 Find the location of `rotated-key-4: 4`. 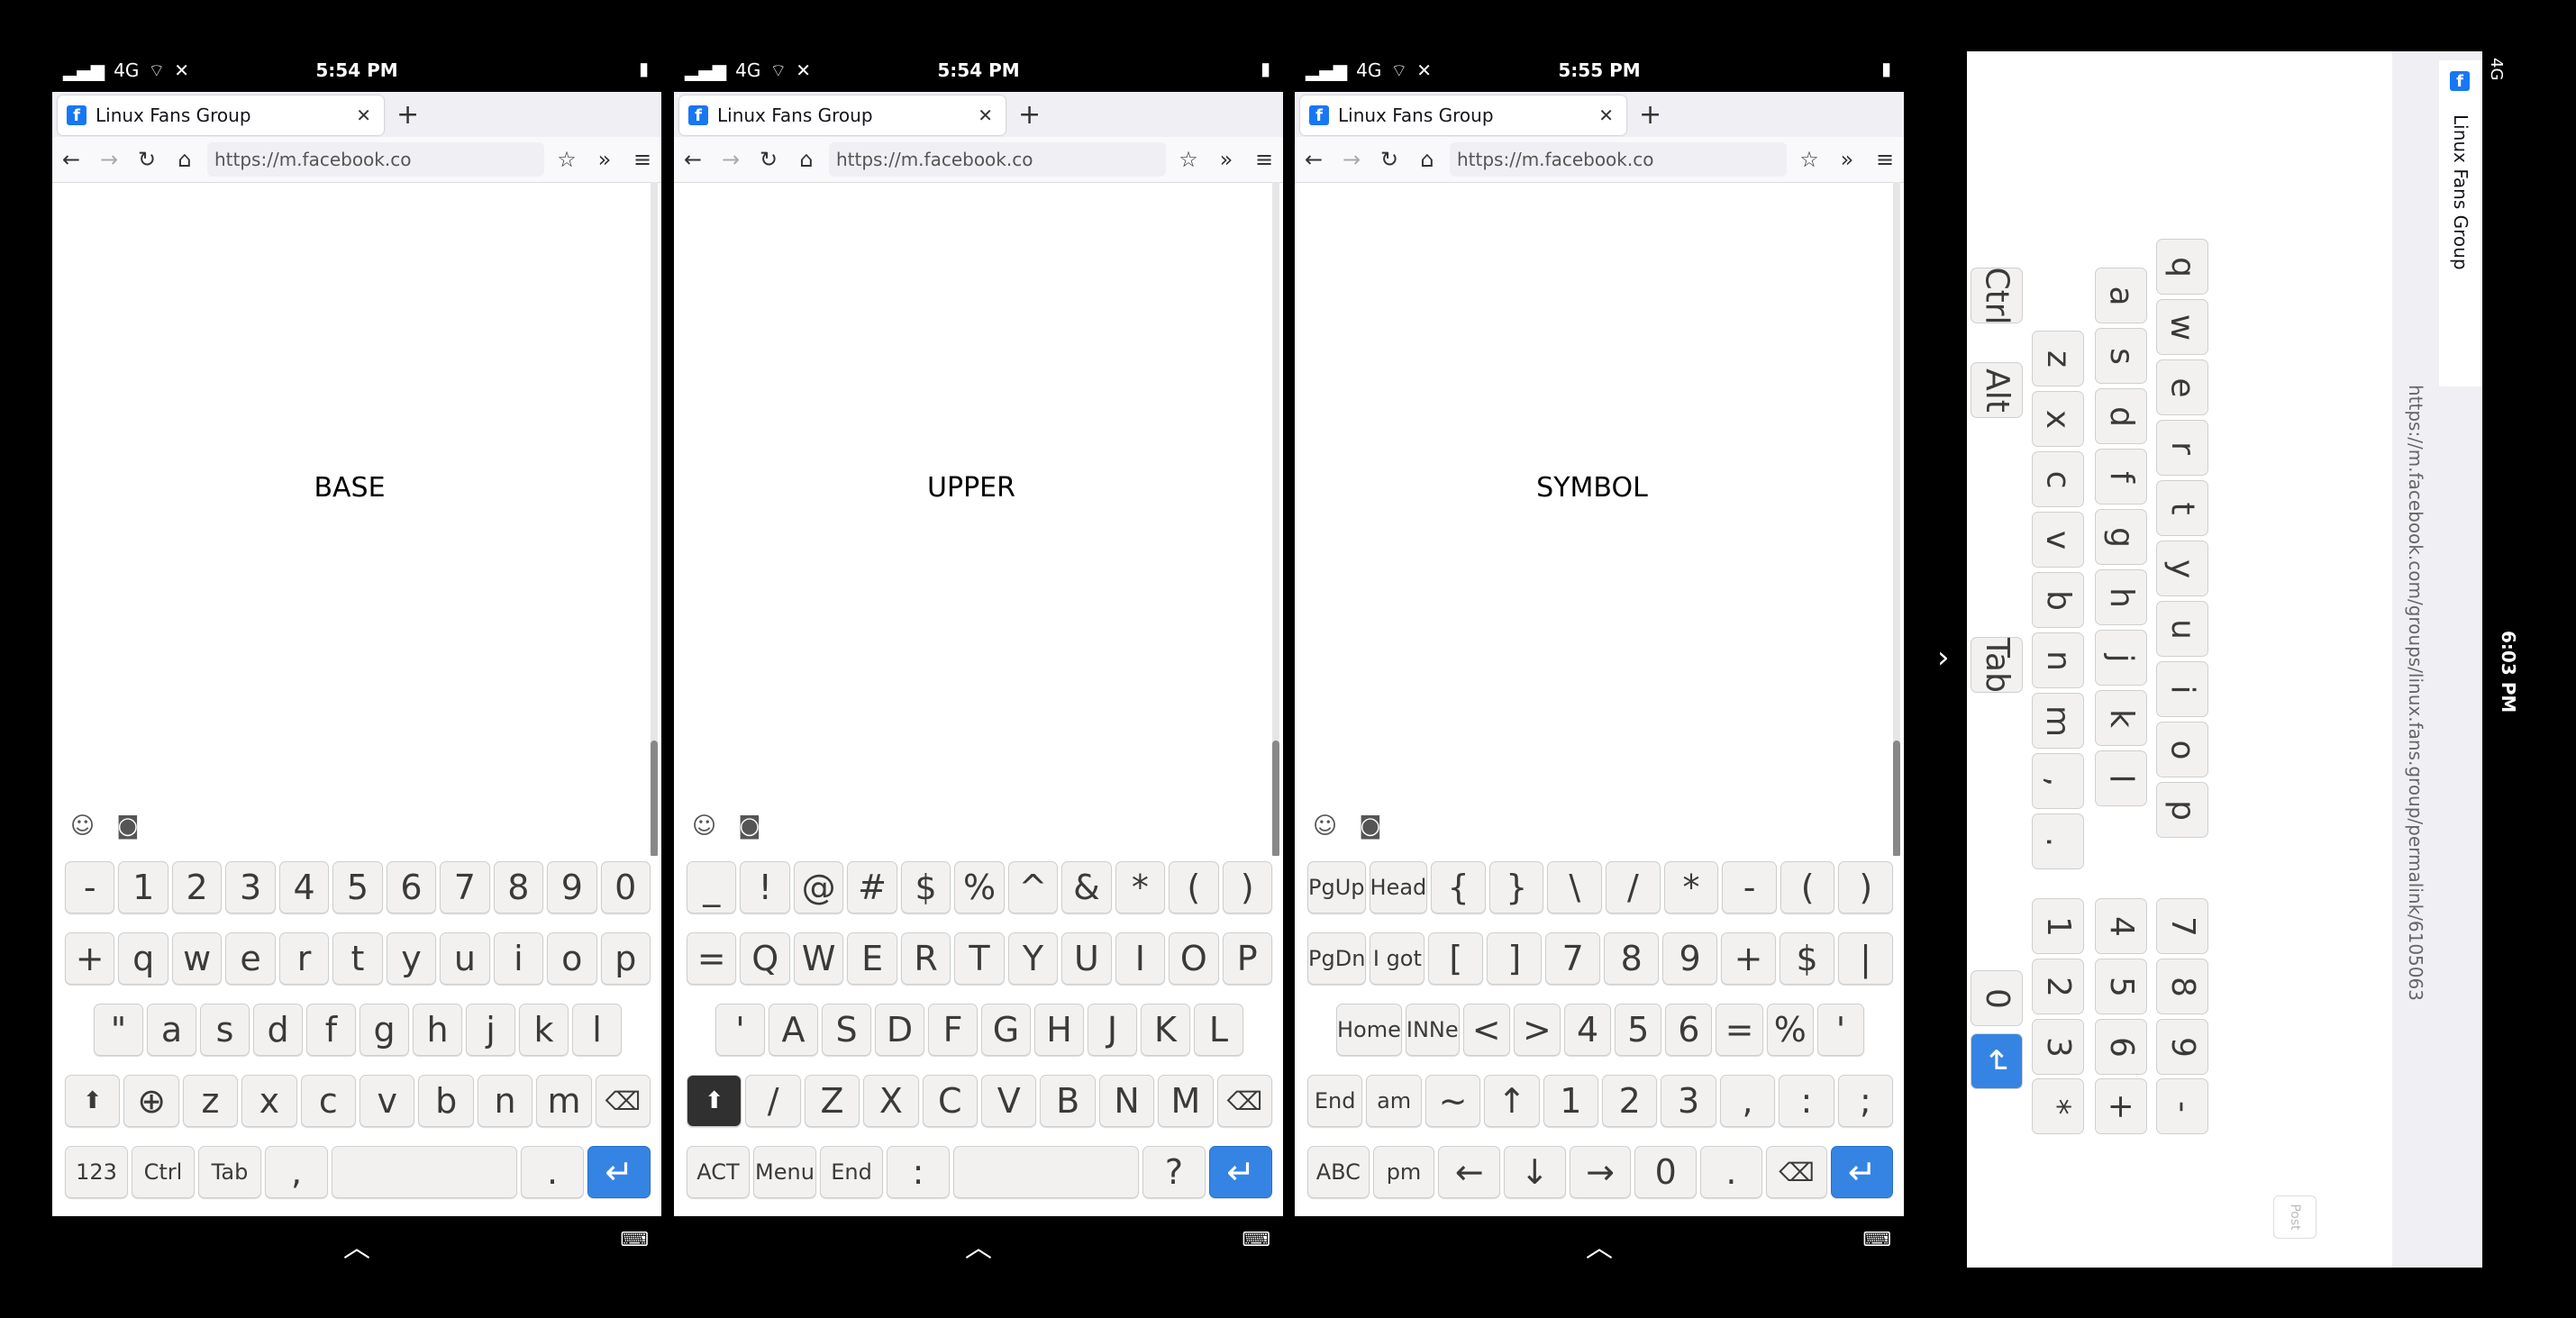

rotated-key-4: 4 is located at coordinates (2121, 926).